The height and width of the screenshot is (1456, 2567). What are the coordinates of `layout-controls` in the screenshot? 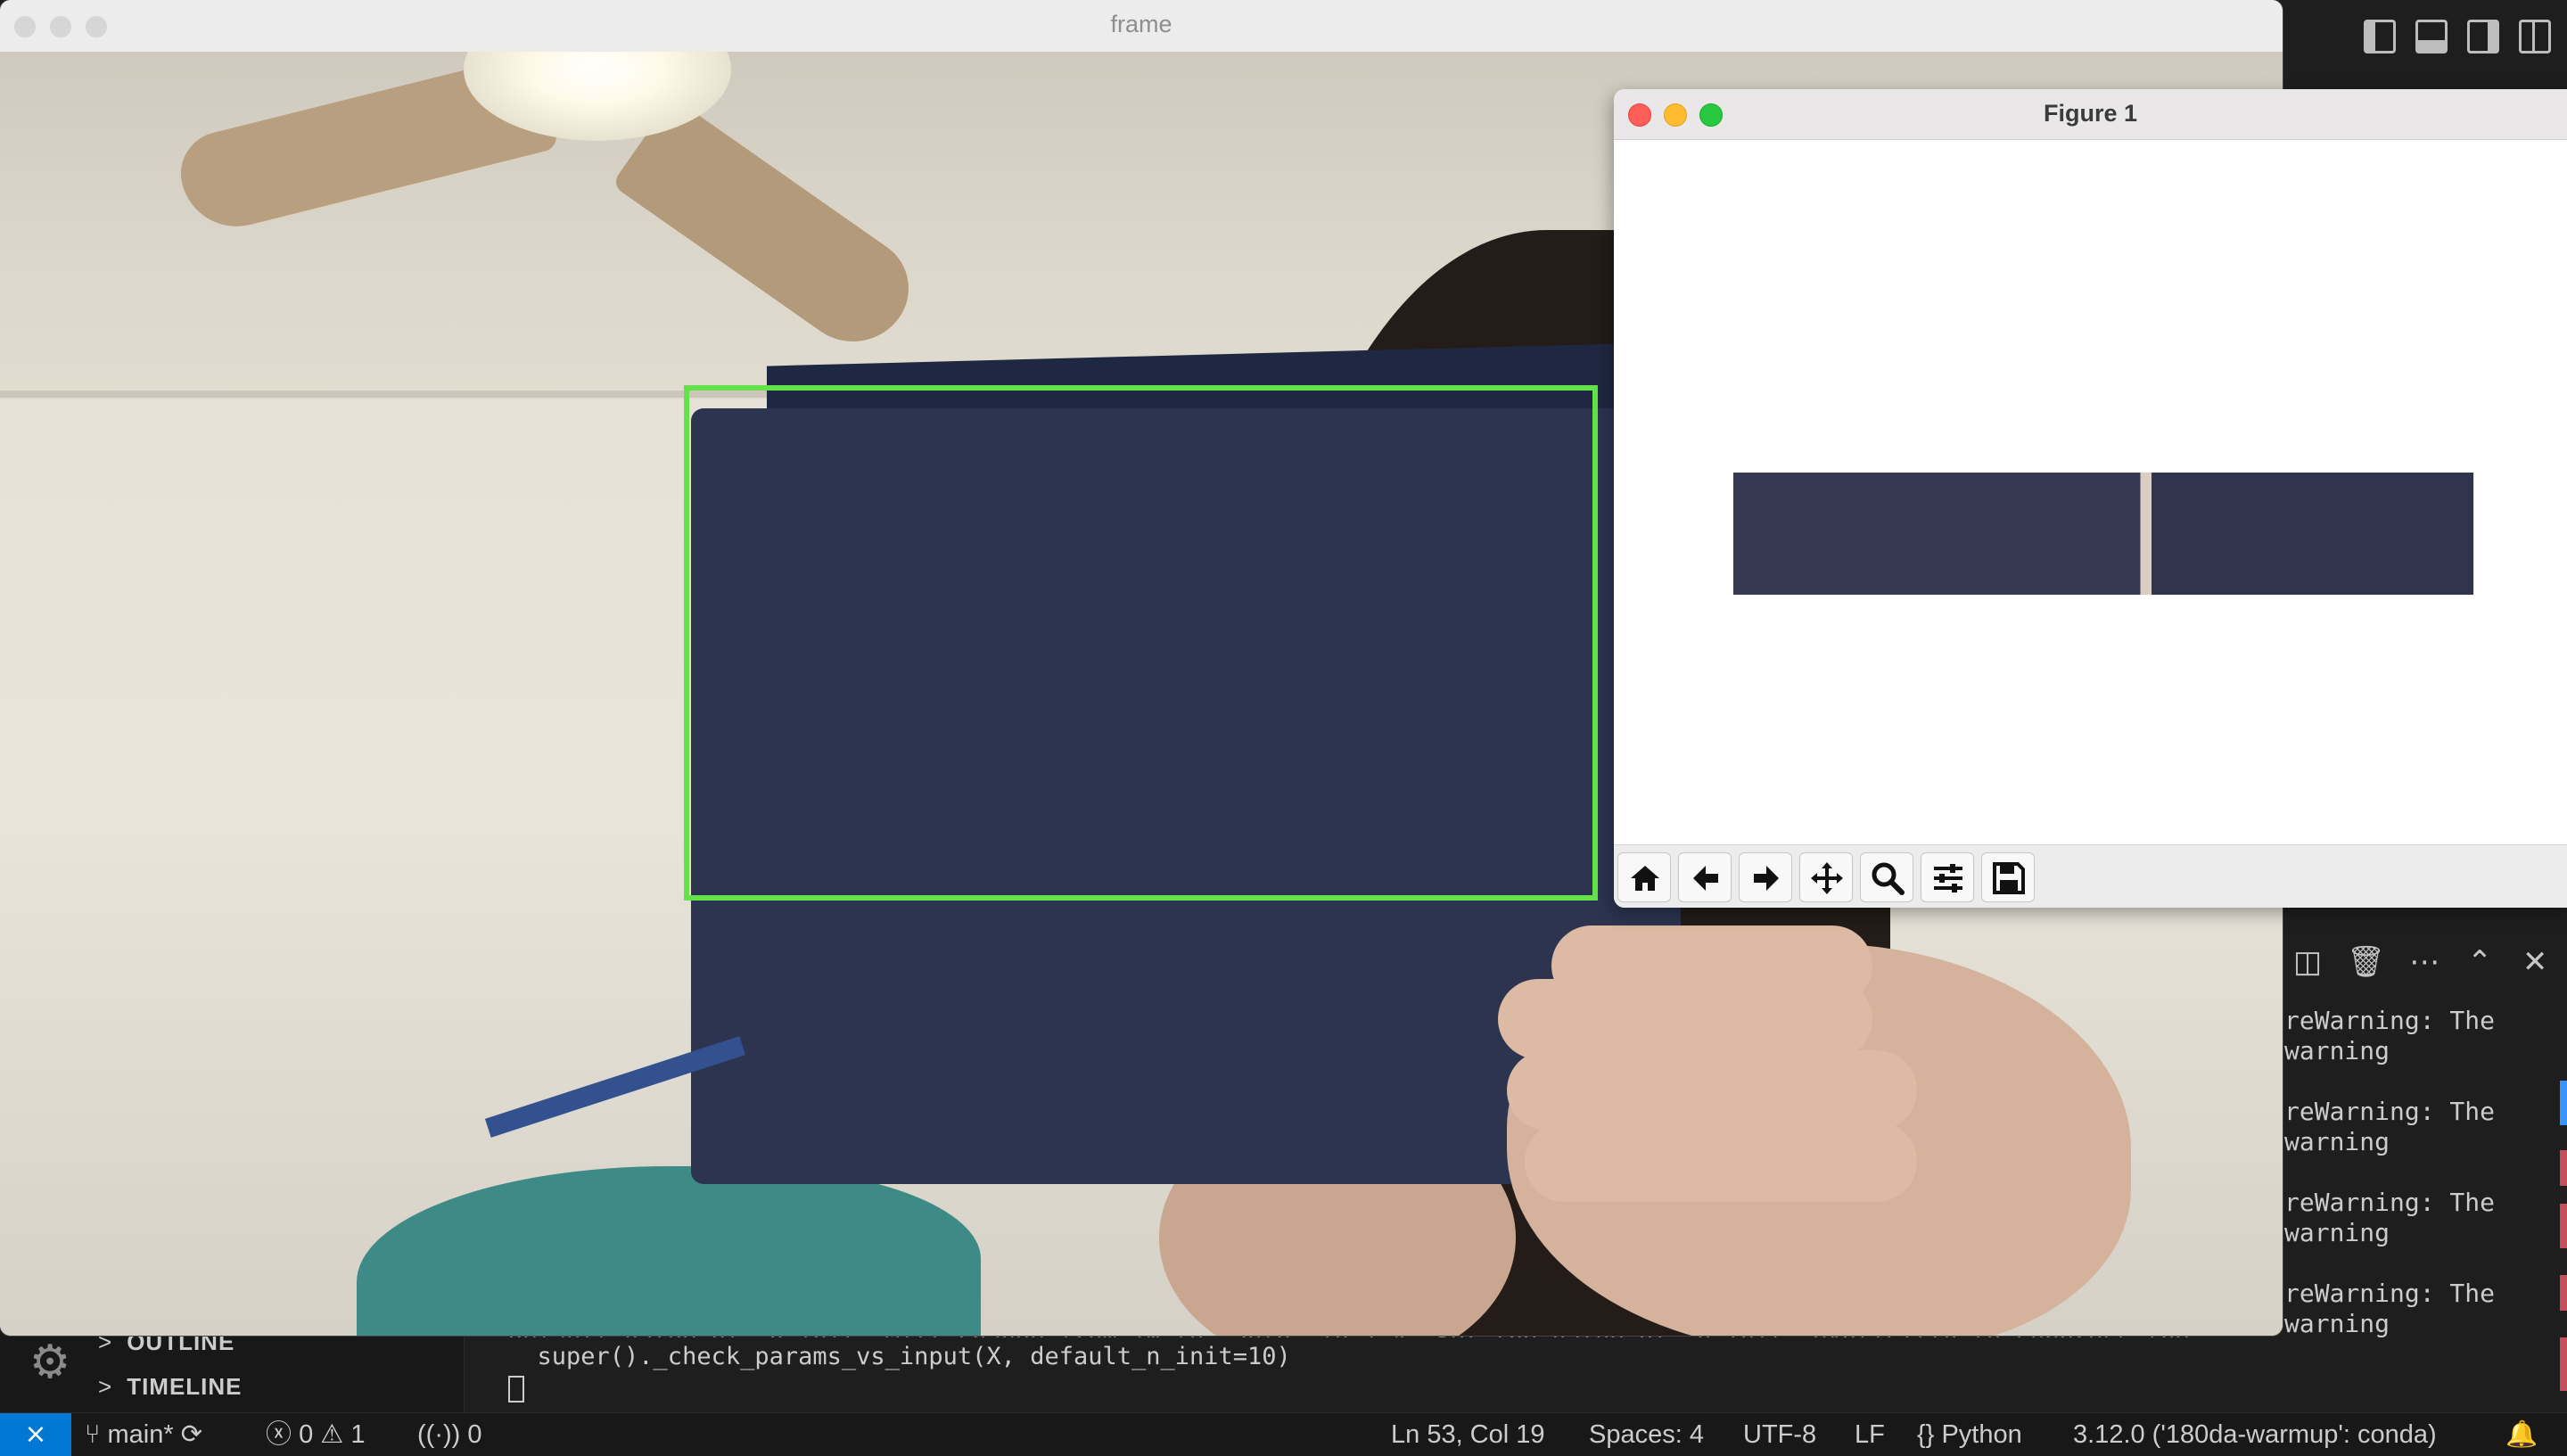 It's located at (2457, 36).